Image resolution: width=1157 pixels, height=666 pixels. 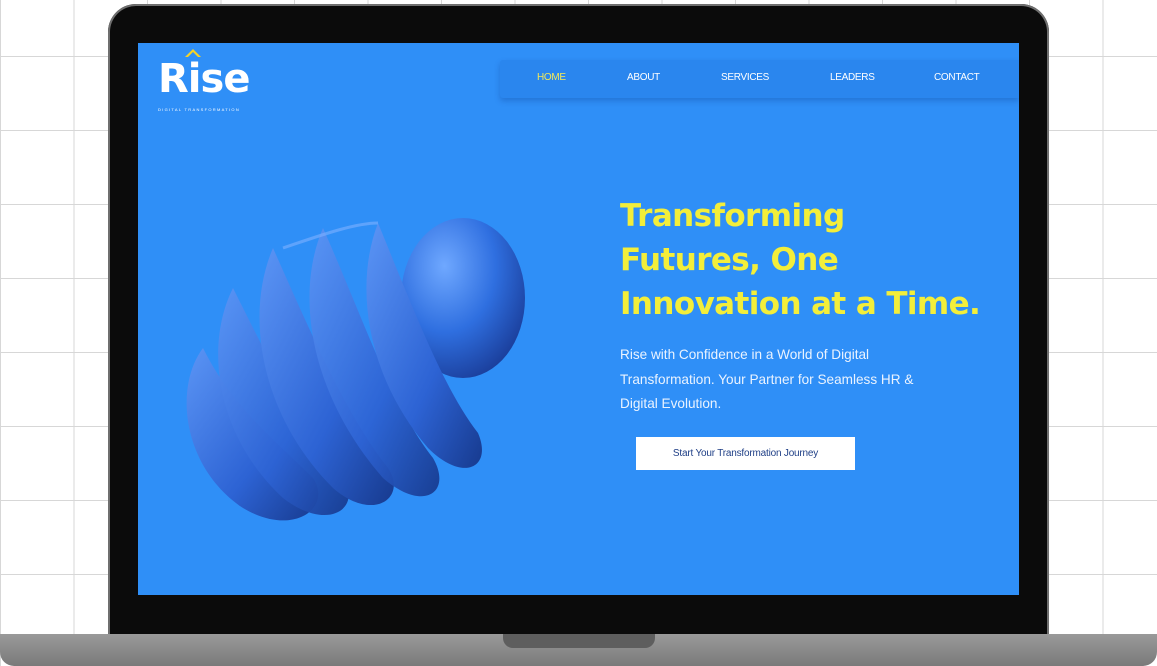 I want to click on logo-wordmark: Rise, so click(x=204, y=79).